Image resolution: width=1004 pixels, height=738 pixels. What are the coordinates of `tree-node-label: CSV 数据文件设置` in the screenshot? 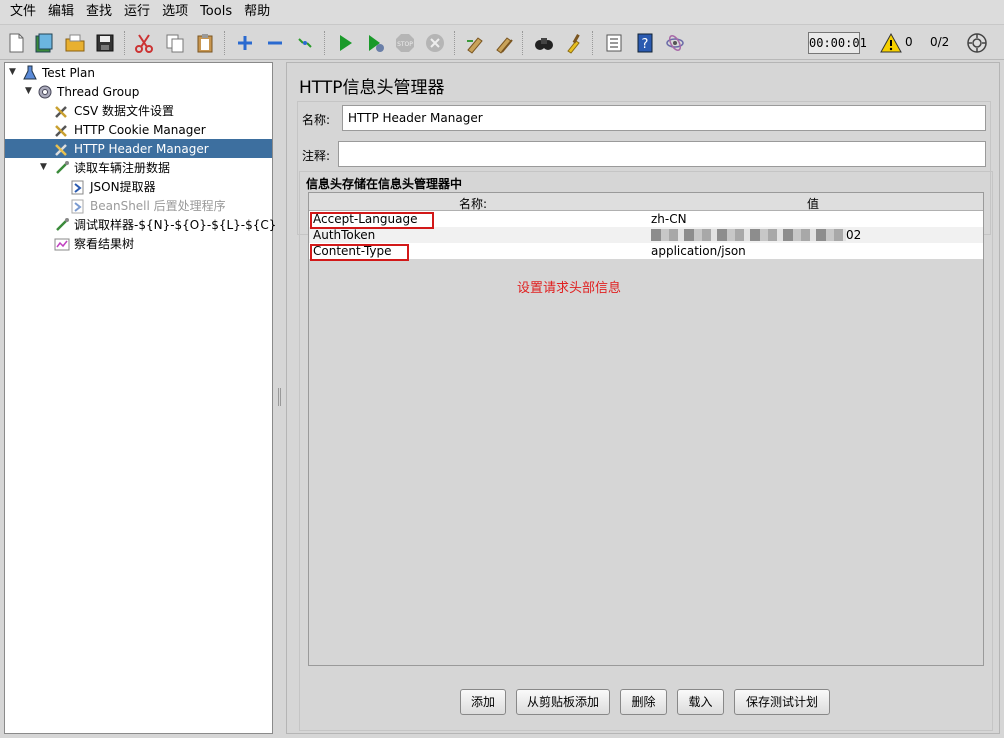 It's located at (124, 111).